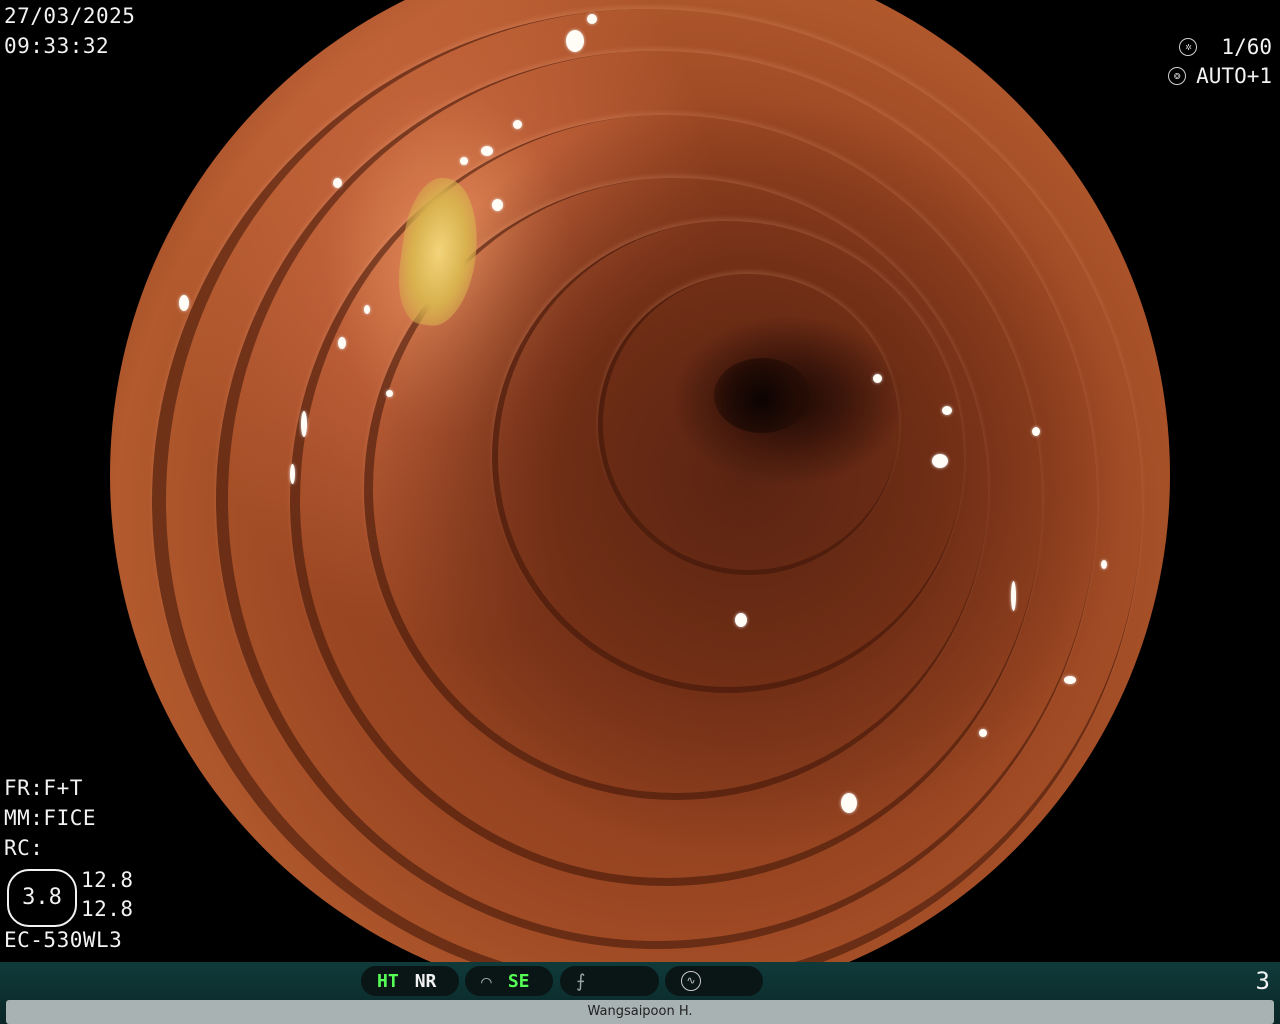 Image resolution: width=1280 pixels, height=1024 pixels. I want to click on tone-curve-icon: ⌒, so click(486, 981).